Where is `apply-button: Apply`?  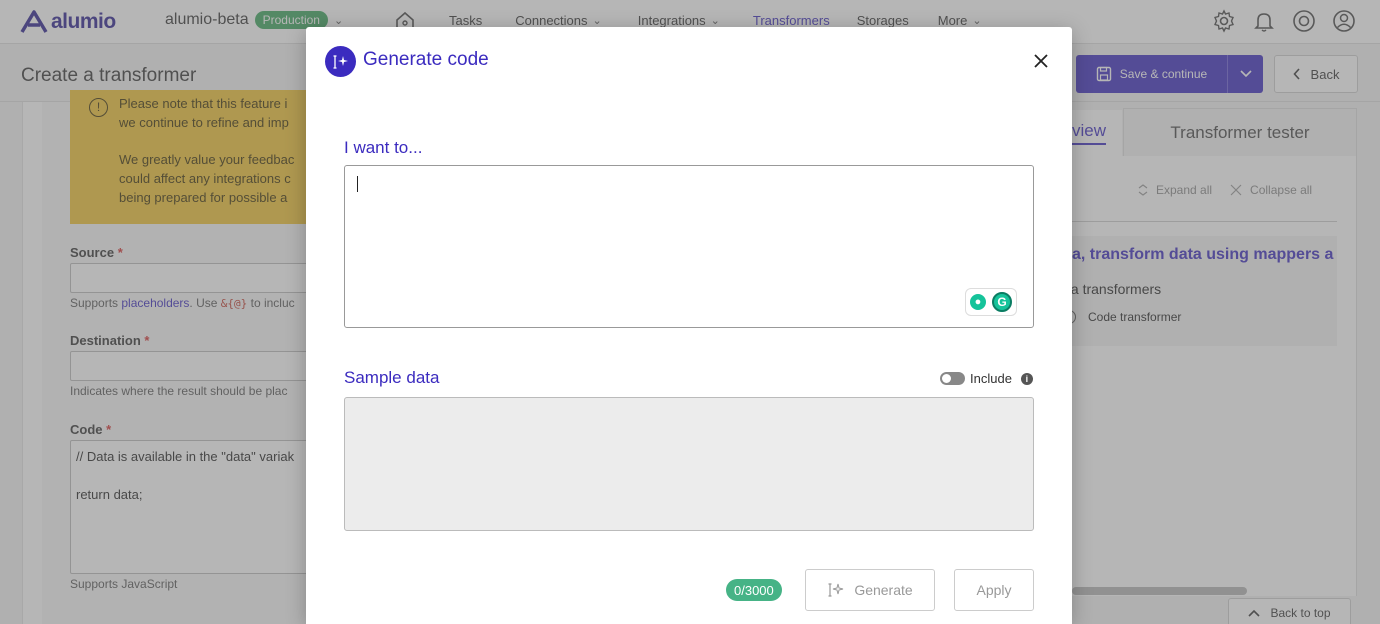
apply-button: Apply is located at coordinates (994, 590).